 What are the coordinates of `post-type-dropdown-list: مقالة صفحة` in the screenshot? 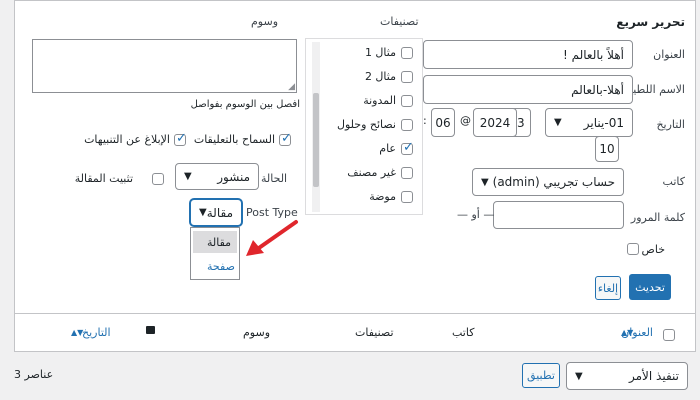 It's located at (215, 253).